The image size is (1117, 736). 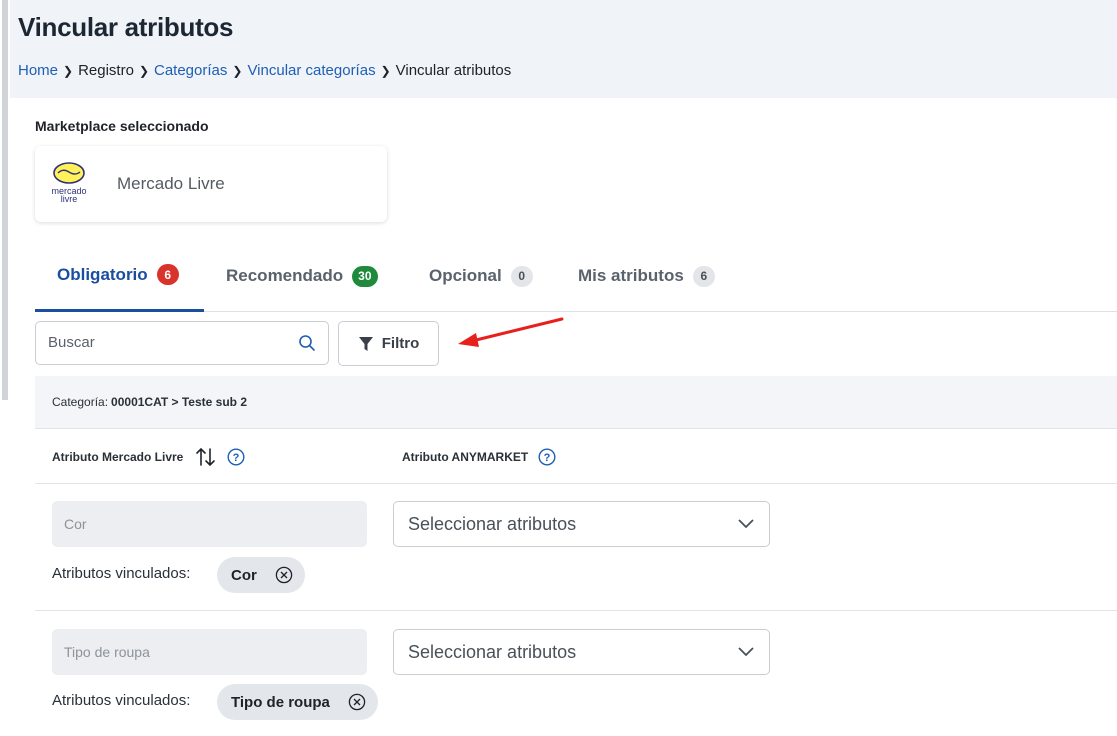 What do you see at coordinates (280, 702) in the screenshot?
I see `chip-label: Tipo de roupa` at bounding box center [280, 702].